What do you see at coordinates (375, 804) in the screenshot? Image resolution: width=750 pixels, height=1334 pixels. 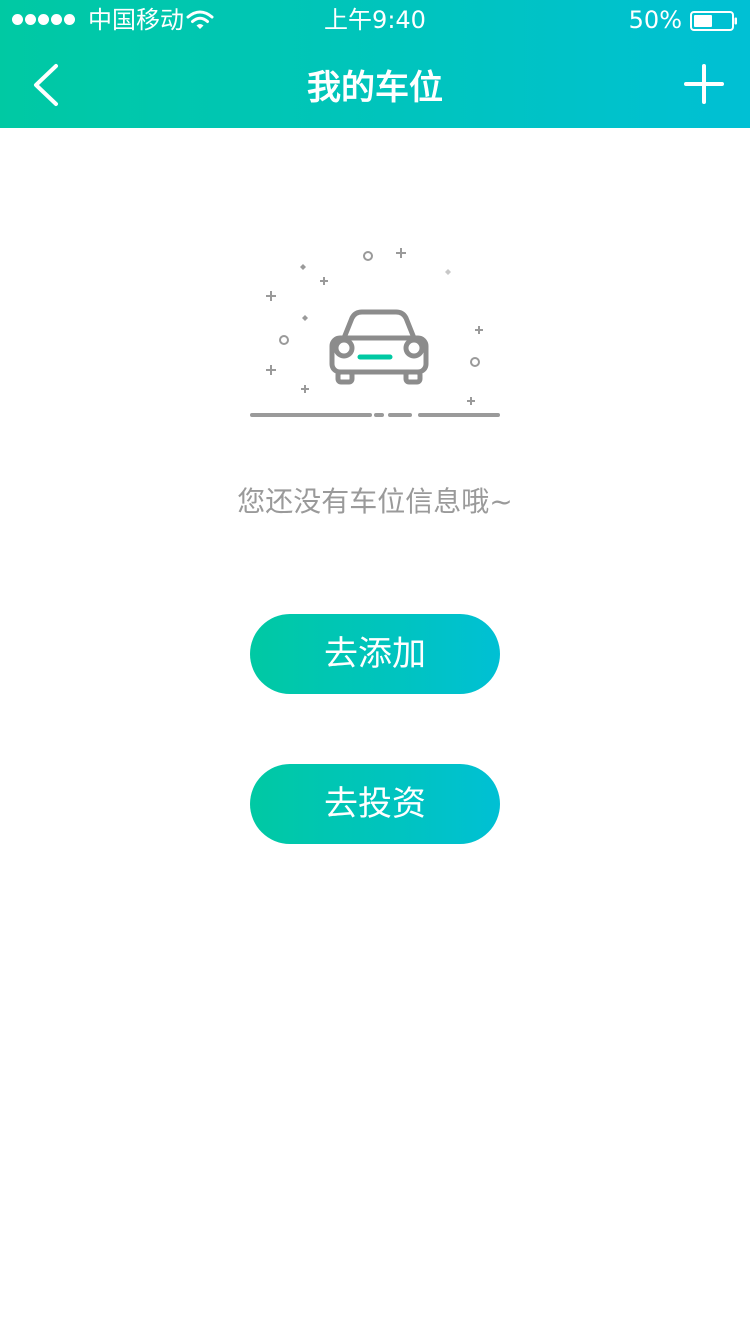 I see `go-invest-button: 去投资` at bounding box center [375, 804].